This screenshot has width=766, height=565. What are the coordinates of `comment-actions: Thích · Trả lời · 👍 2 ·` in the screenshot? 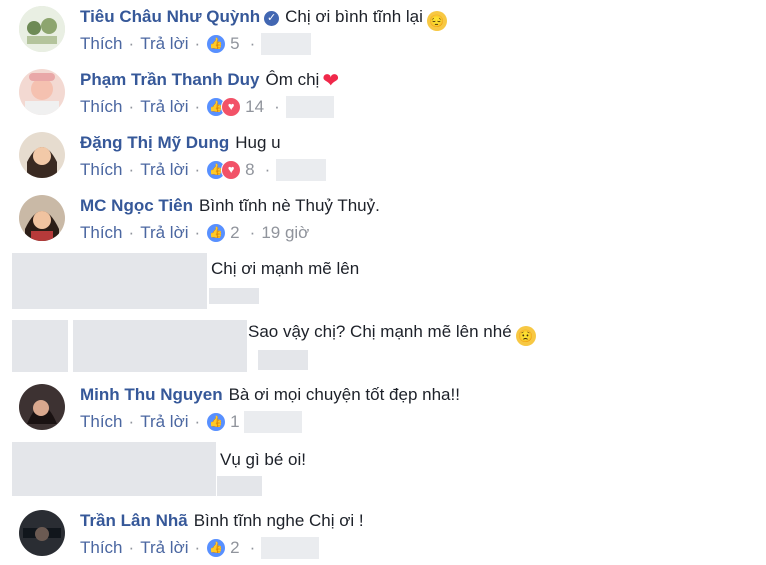 It's located at (200, 548).